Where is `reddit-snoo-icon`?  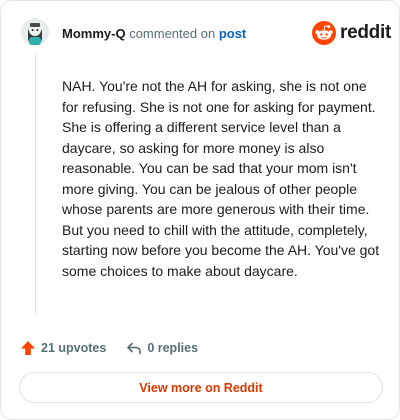
reddit-snoo-icon is located at coordinates (324, 33).